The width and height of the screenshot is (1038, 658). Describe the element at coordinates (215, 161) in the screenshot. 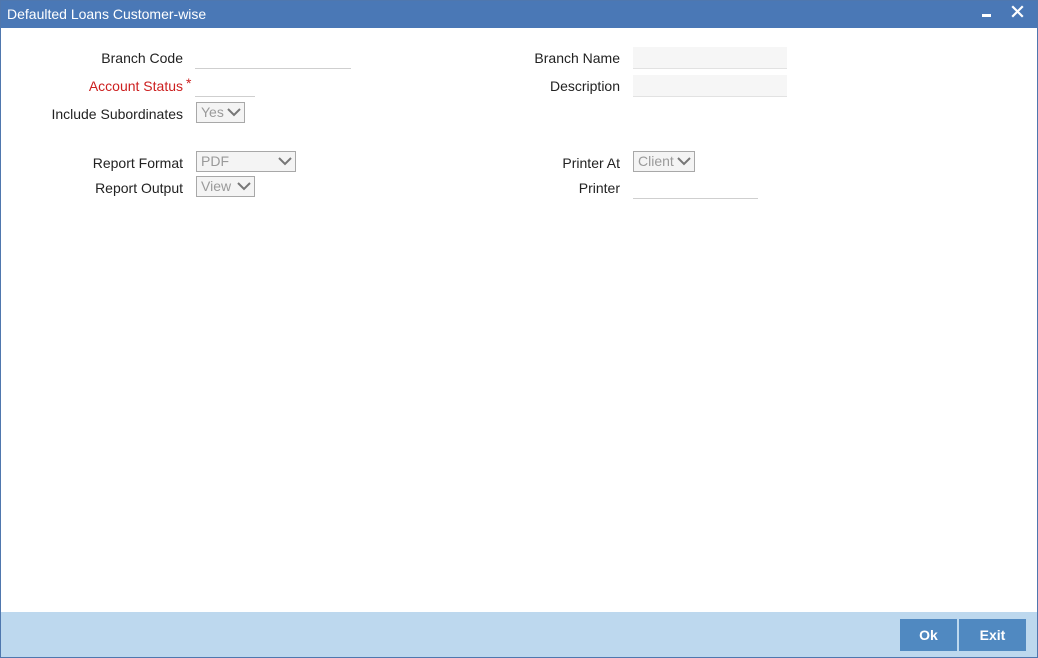

I see `report-format-value: PDF` at that location.